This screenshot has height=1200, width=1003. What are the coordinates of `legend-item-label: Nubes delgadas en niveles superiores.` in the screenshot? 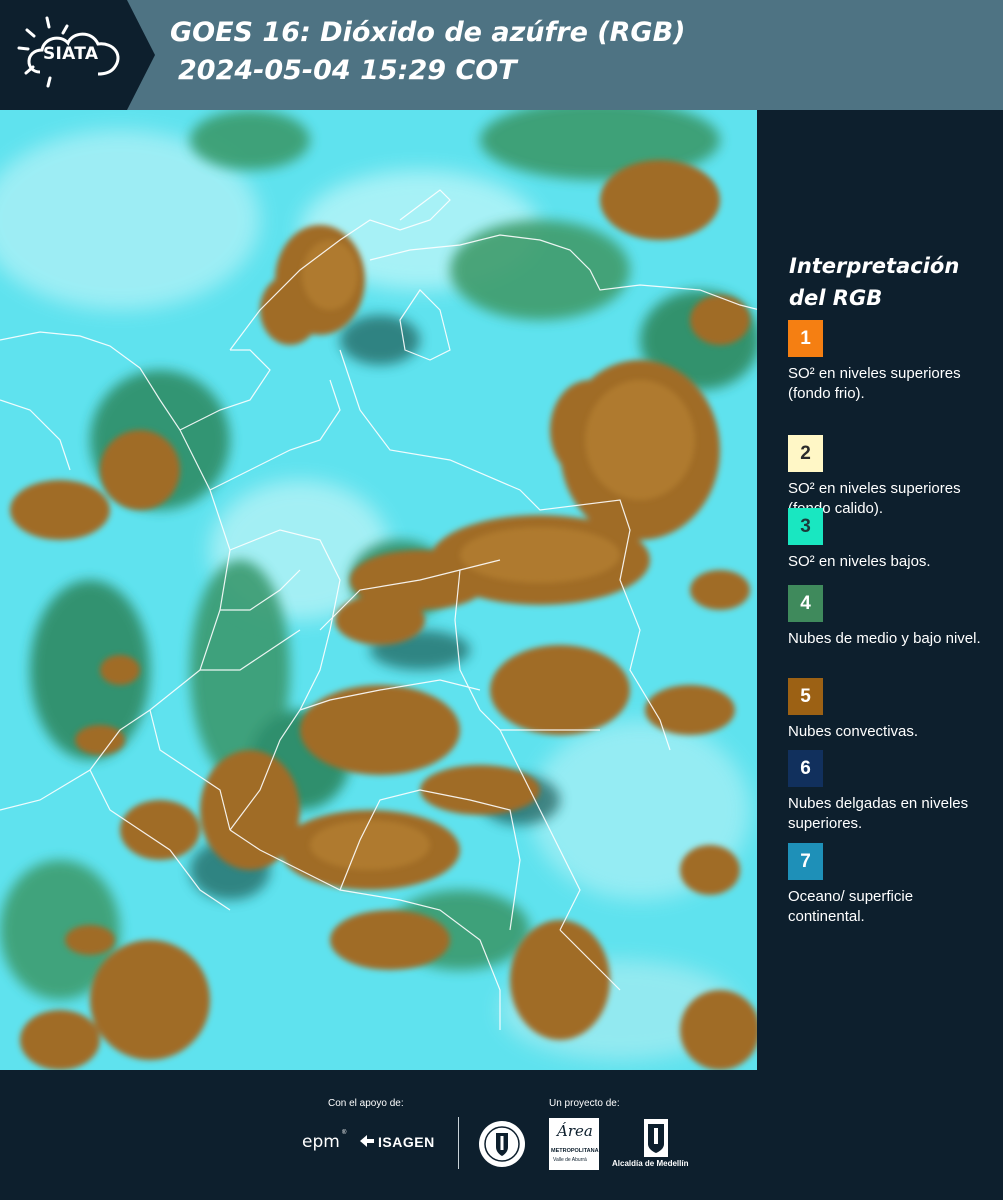 It's located at (878, 813).